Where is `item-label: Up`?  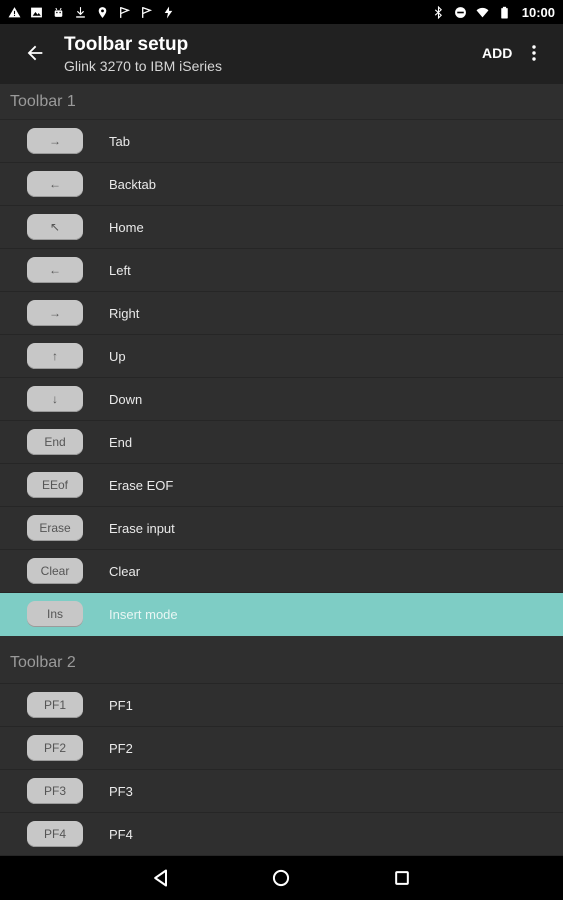
item-label: Up is located at coordinates (117, 356).